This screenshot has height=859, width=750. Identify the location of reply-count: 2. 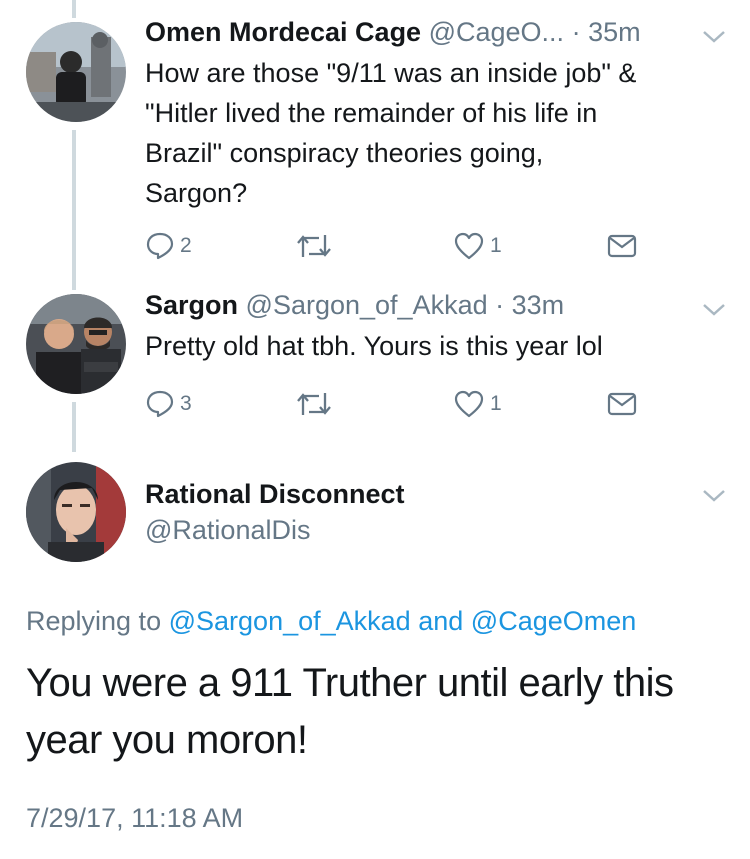
(186, 245).